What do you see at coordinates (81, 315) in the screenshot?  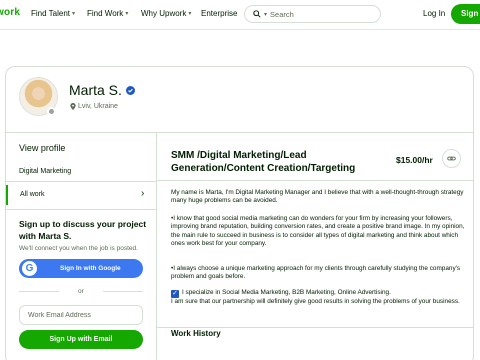 I see `work-email-input` at bounding box center [81, 315].